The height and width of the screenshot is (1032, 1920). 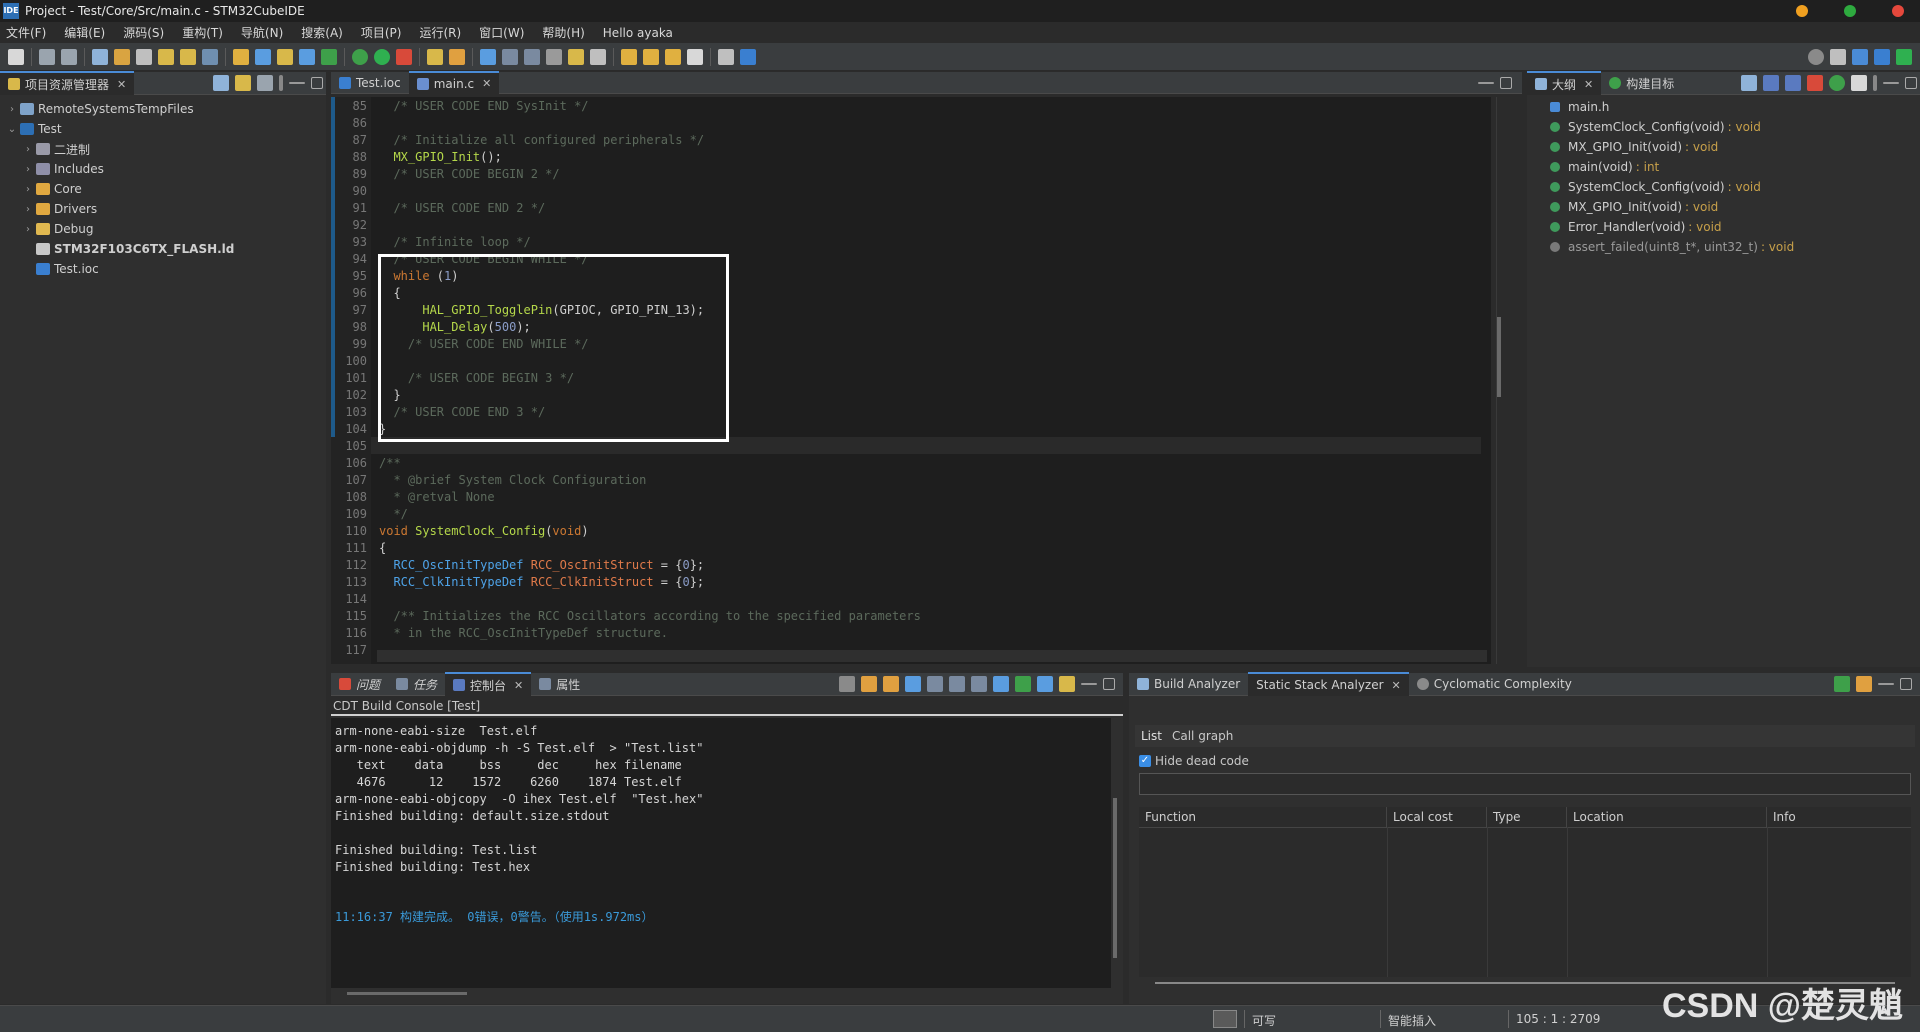 I want to click on console-scrollbar, so click(x=1115, y=878).